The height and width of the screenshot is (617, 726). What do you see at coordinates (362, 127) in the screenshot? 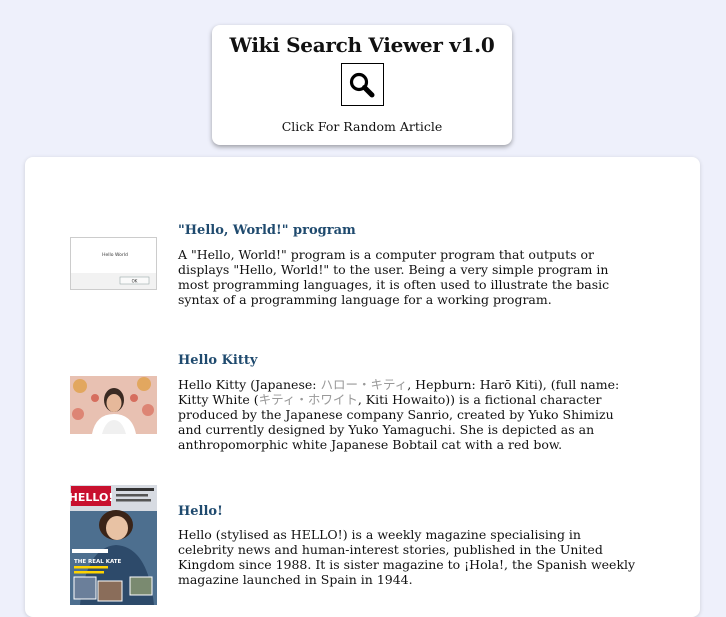
I see `random-article-link: Click For Random Article` at bounding box center [362, 127].